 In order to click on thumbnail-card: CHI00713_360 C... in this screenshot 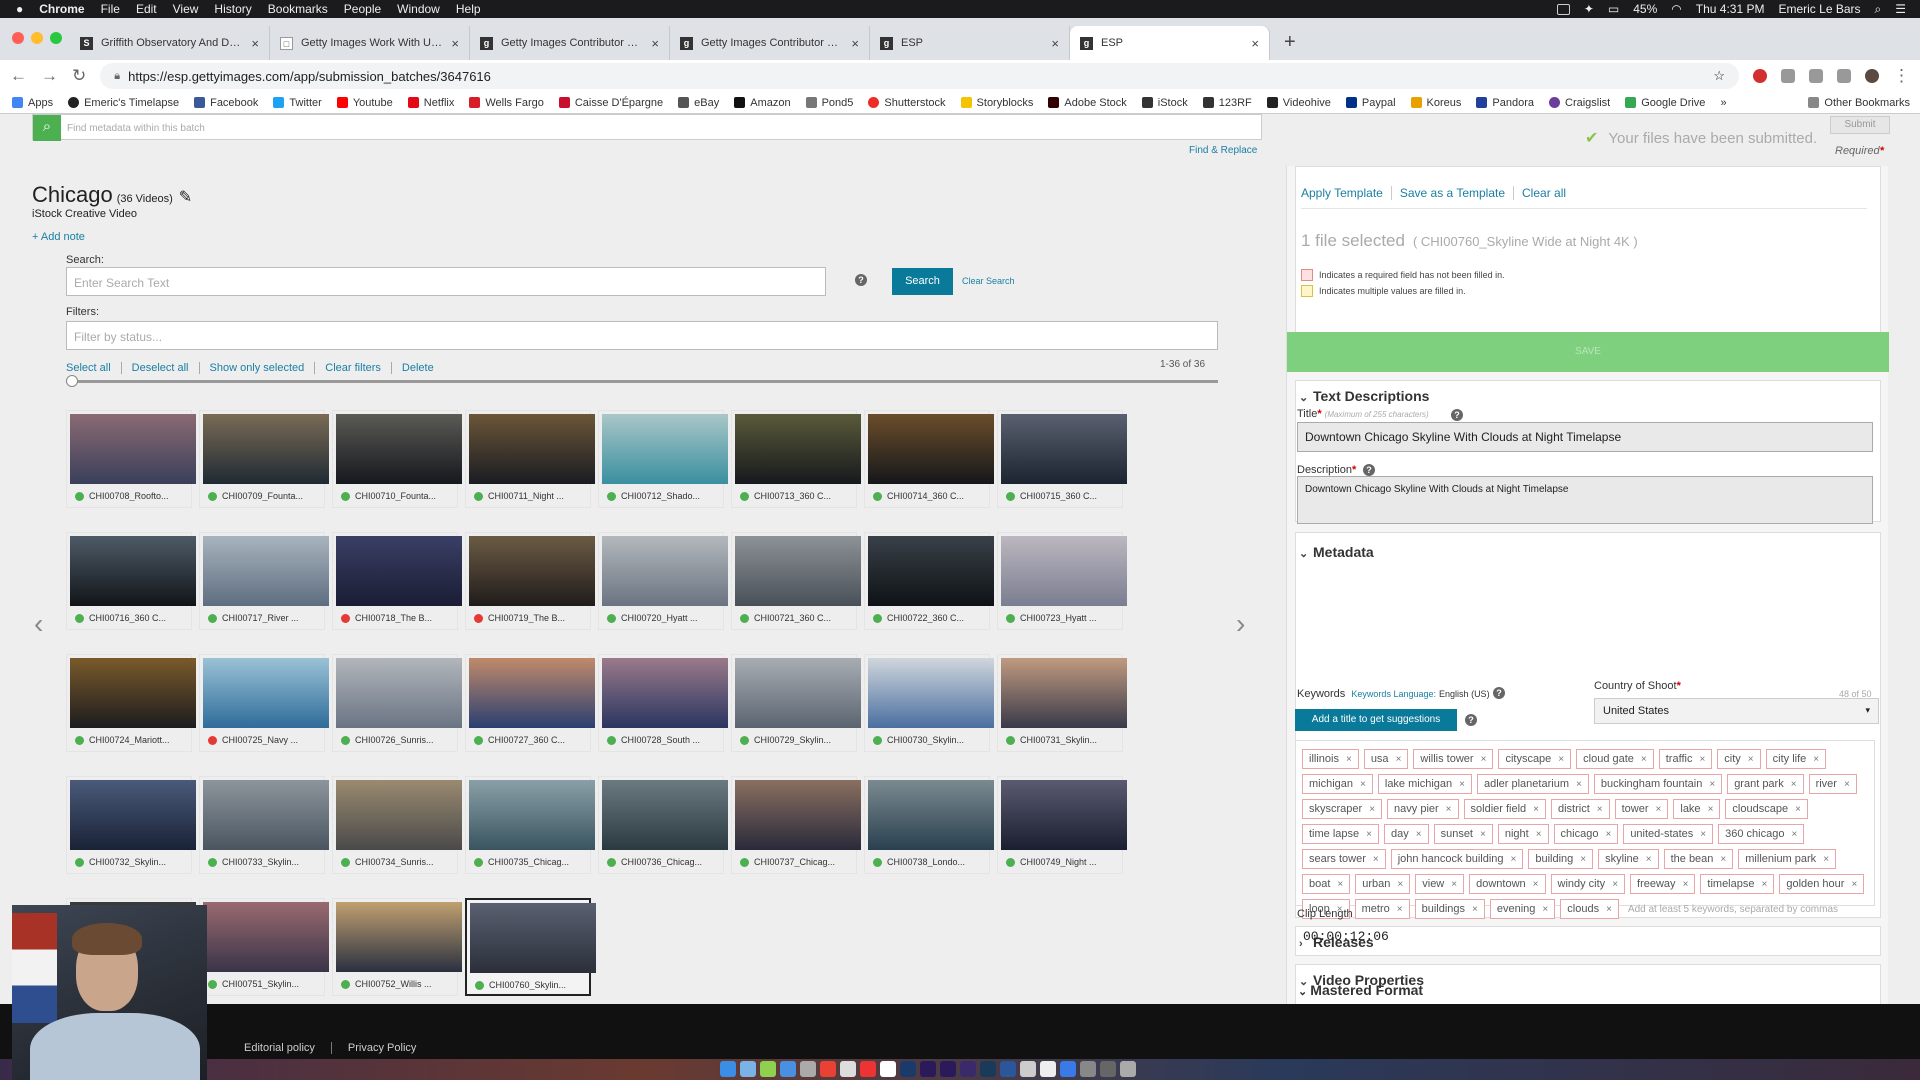, I will do `click(796, 459)`.